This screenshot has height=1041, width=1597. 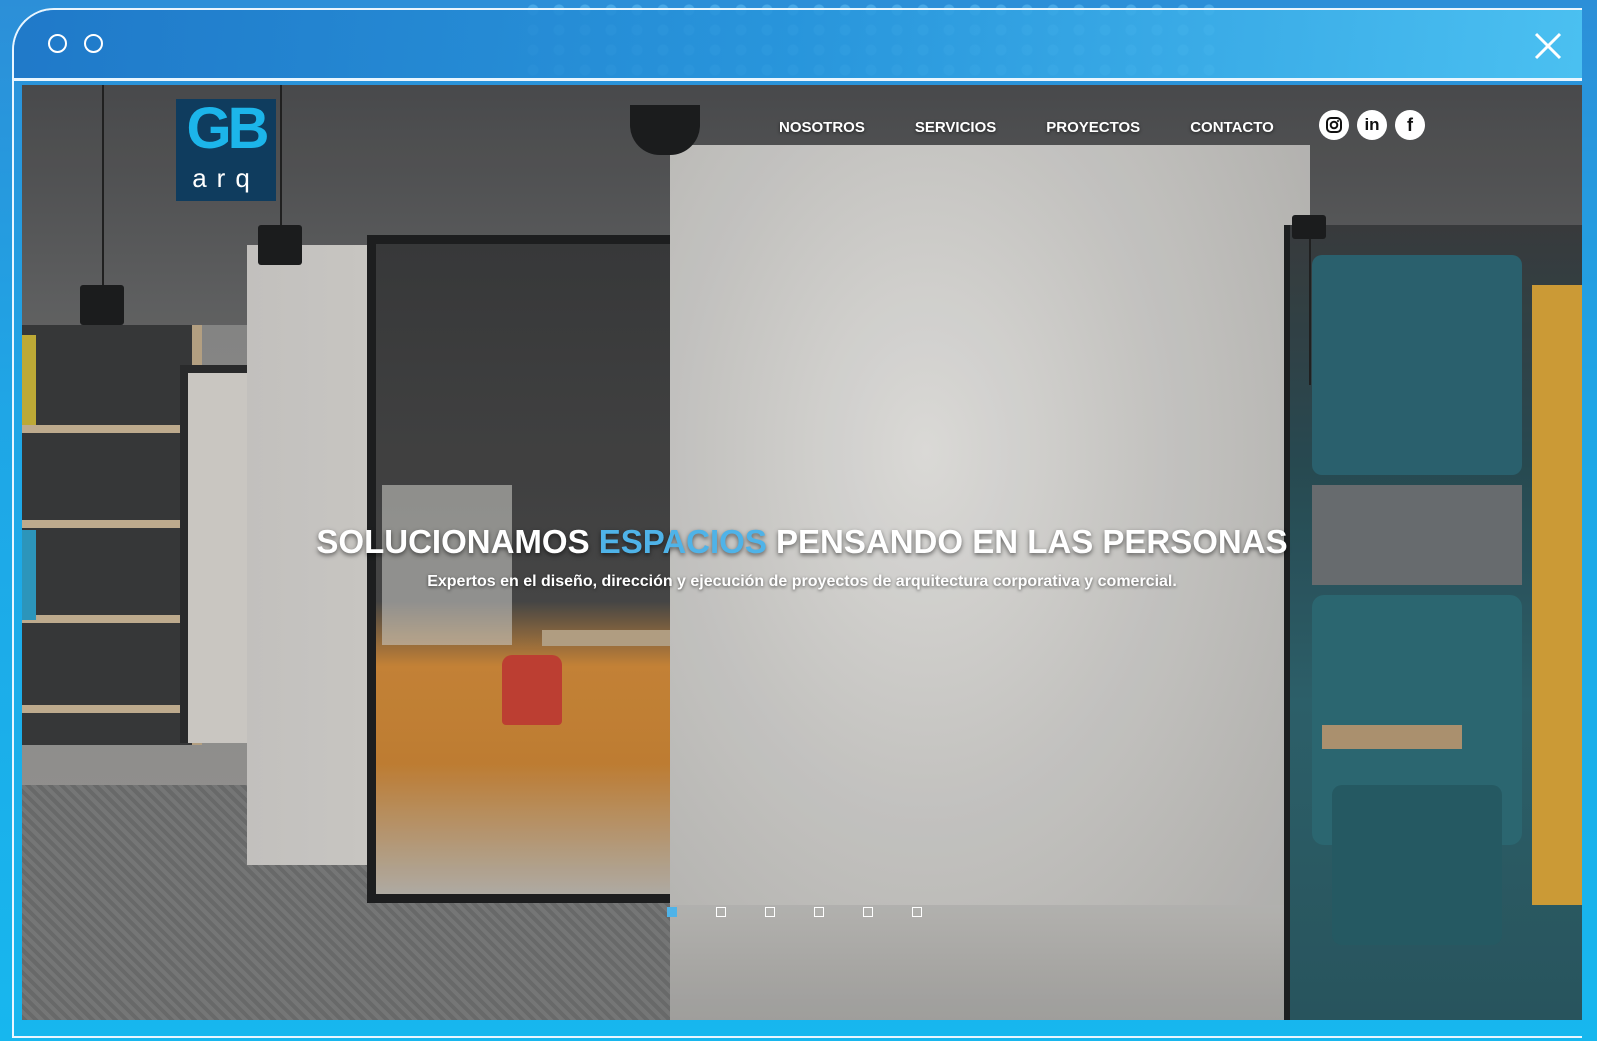 I want to click on linkedin-label: in, so click(x=1372, y=124).